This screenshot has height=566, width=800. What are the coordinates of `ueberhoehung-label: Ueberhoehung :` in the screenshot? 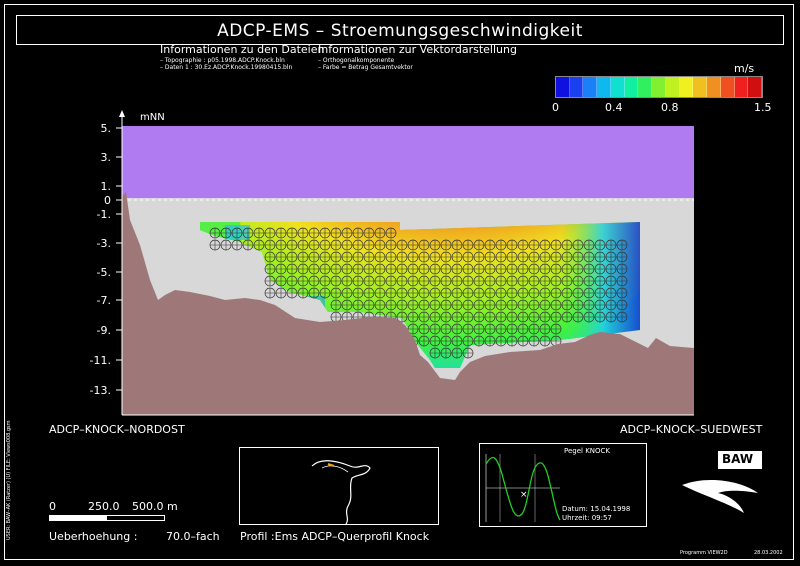 It's located at (93, 536).